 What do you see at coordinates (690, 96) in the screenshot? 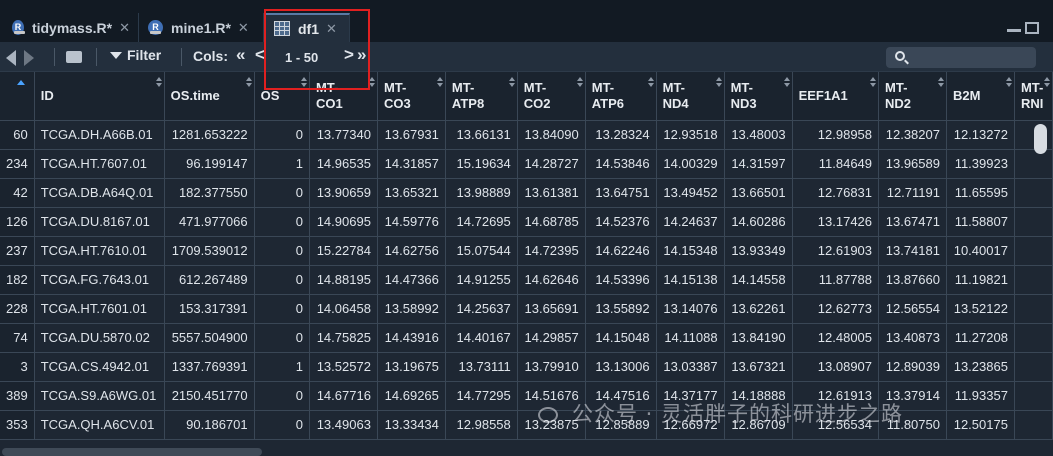
I see `column-header: MT- ND4` at bounding box center [690, 96].